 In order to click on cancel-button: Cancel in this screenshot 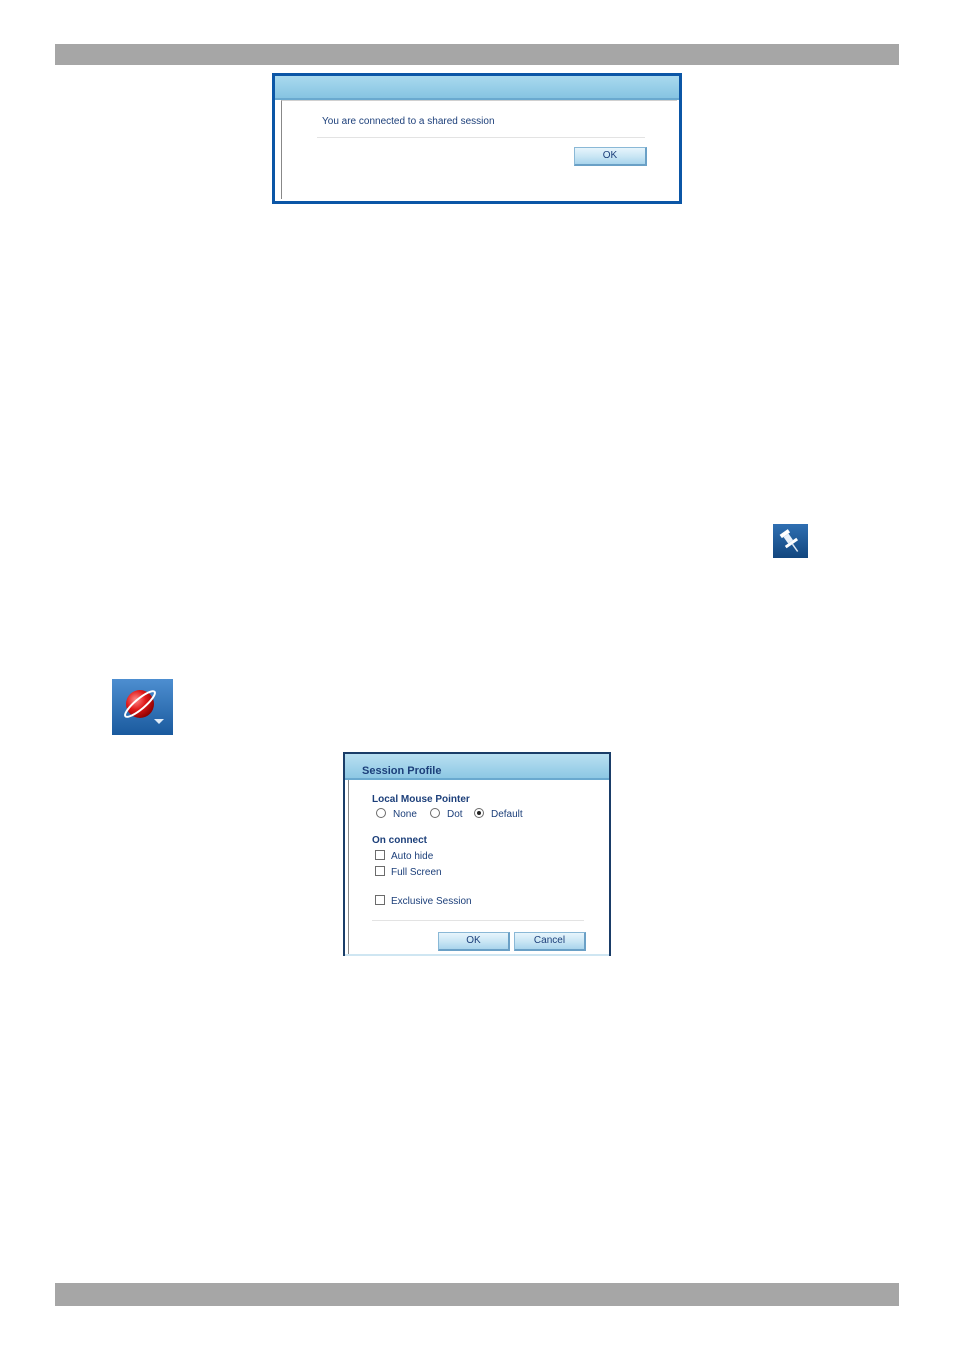, I will do `click(550, 941)`.